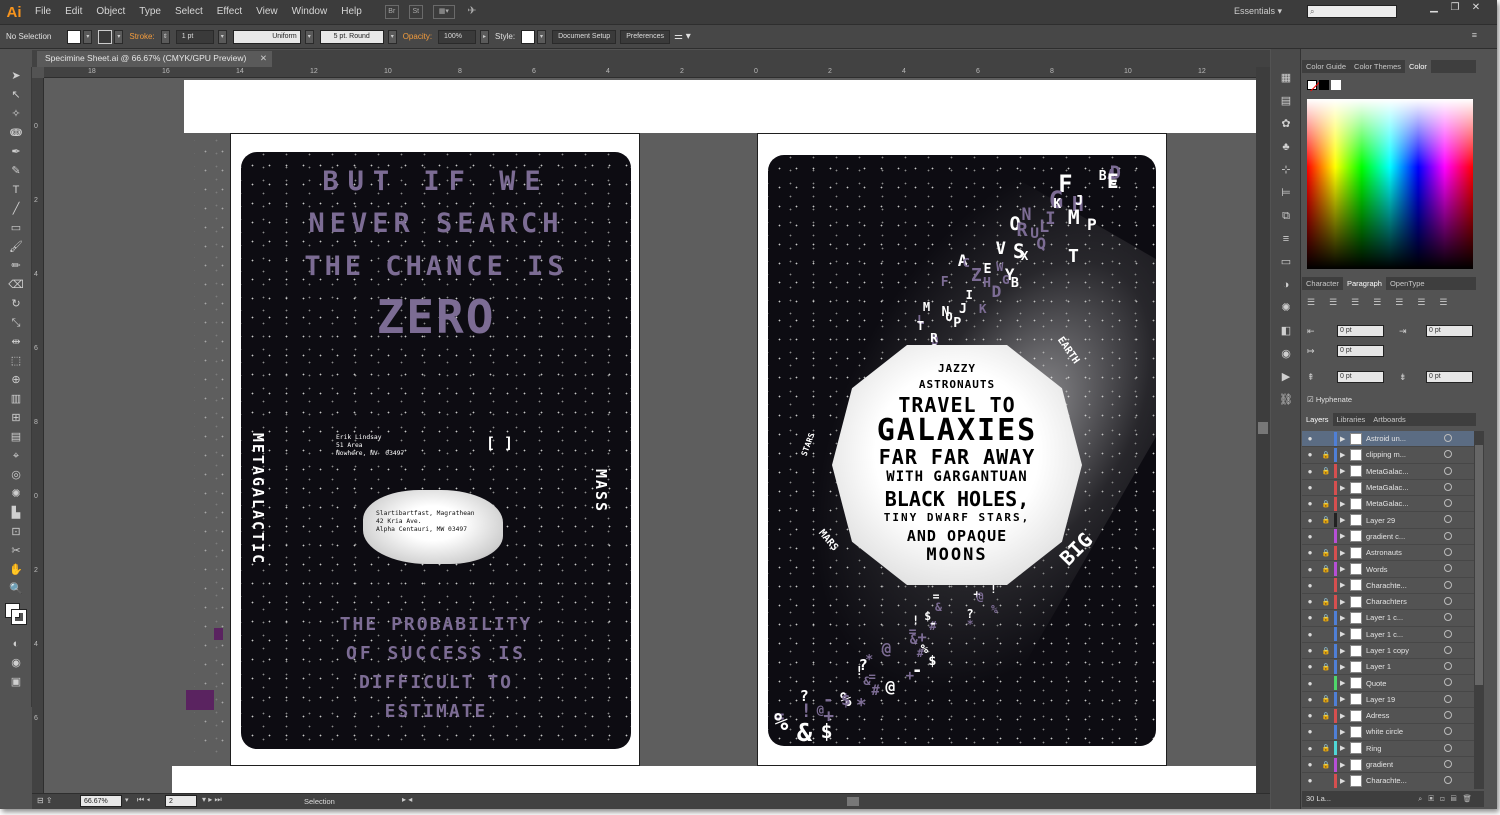 This screenshot has width=1500, height=815. What do you see at coordinates (150, 12) in the screenshot?
I see `menu-type: Type` at bounding box center [150, 12].